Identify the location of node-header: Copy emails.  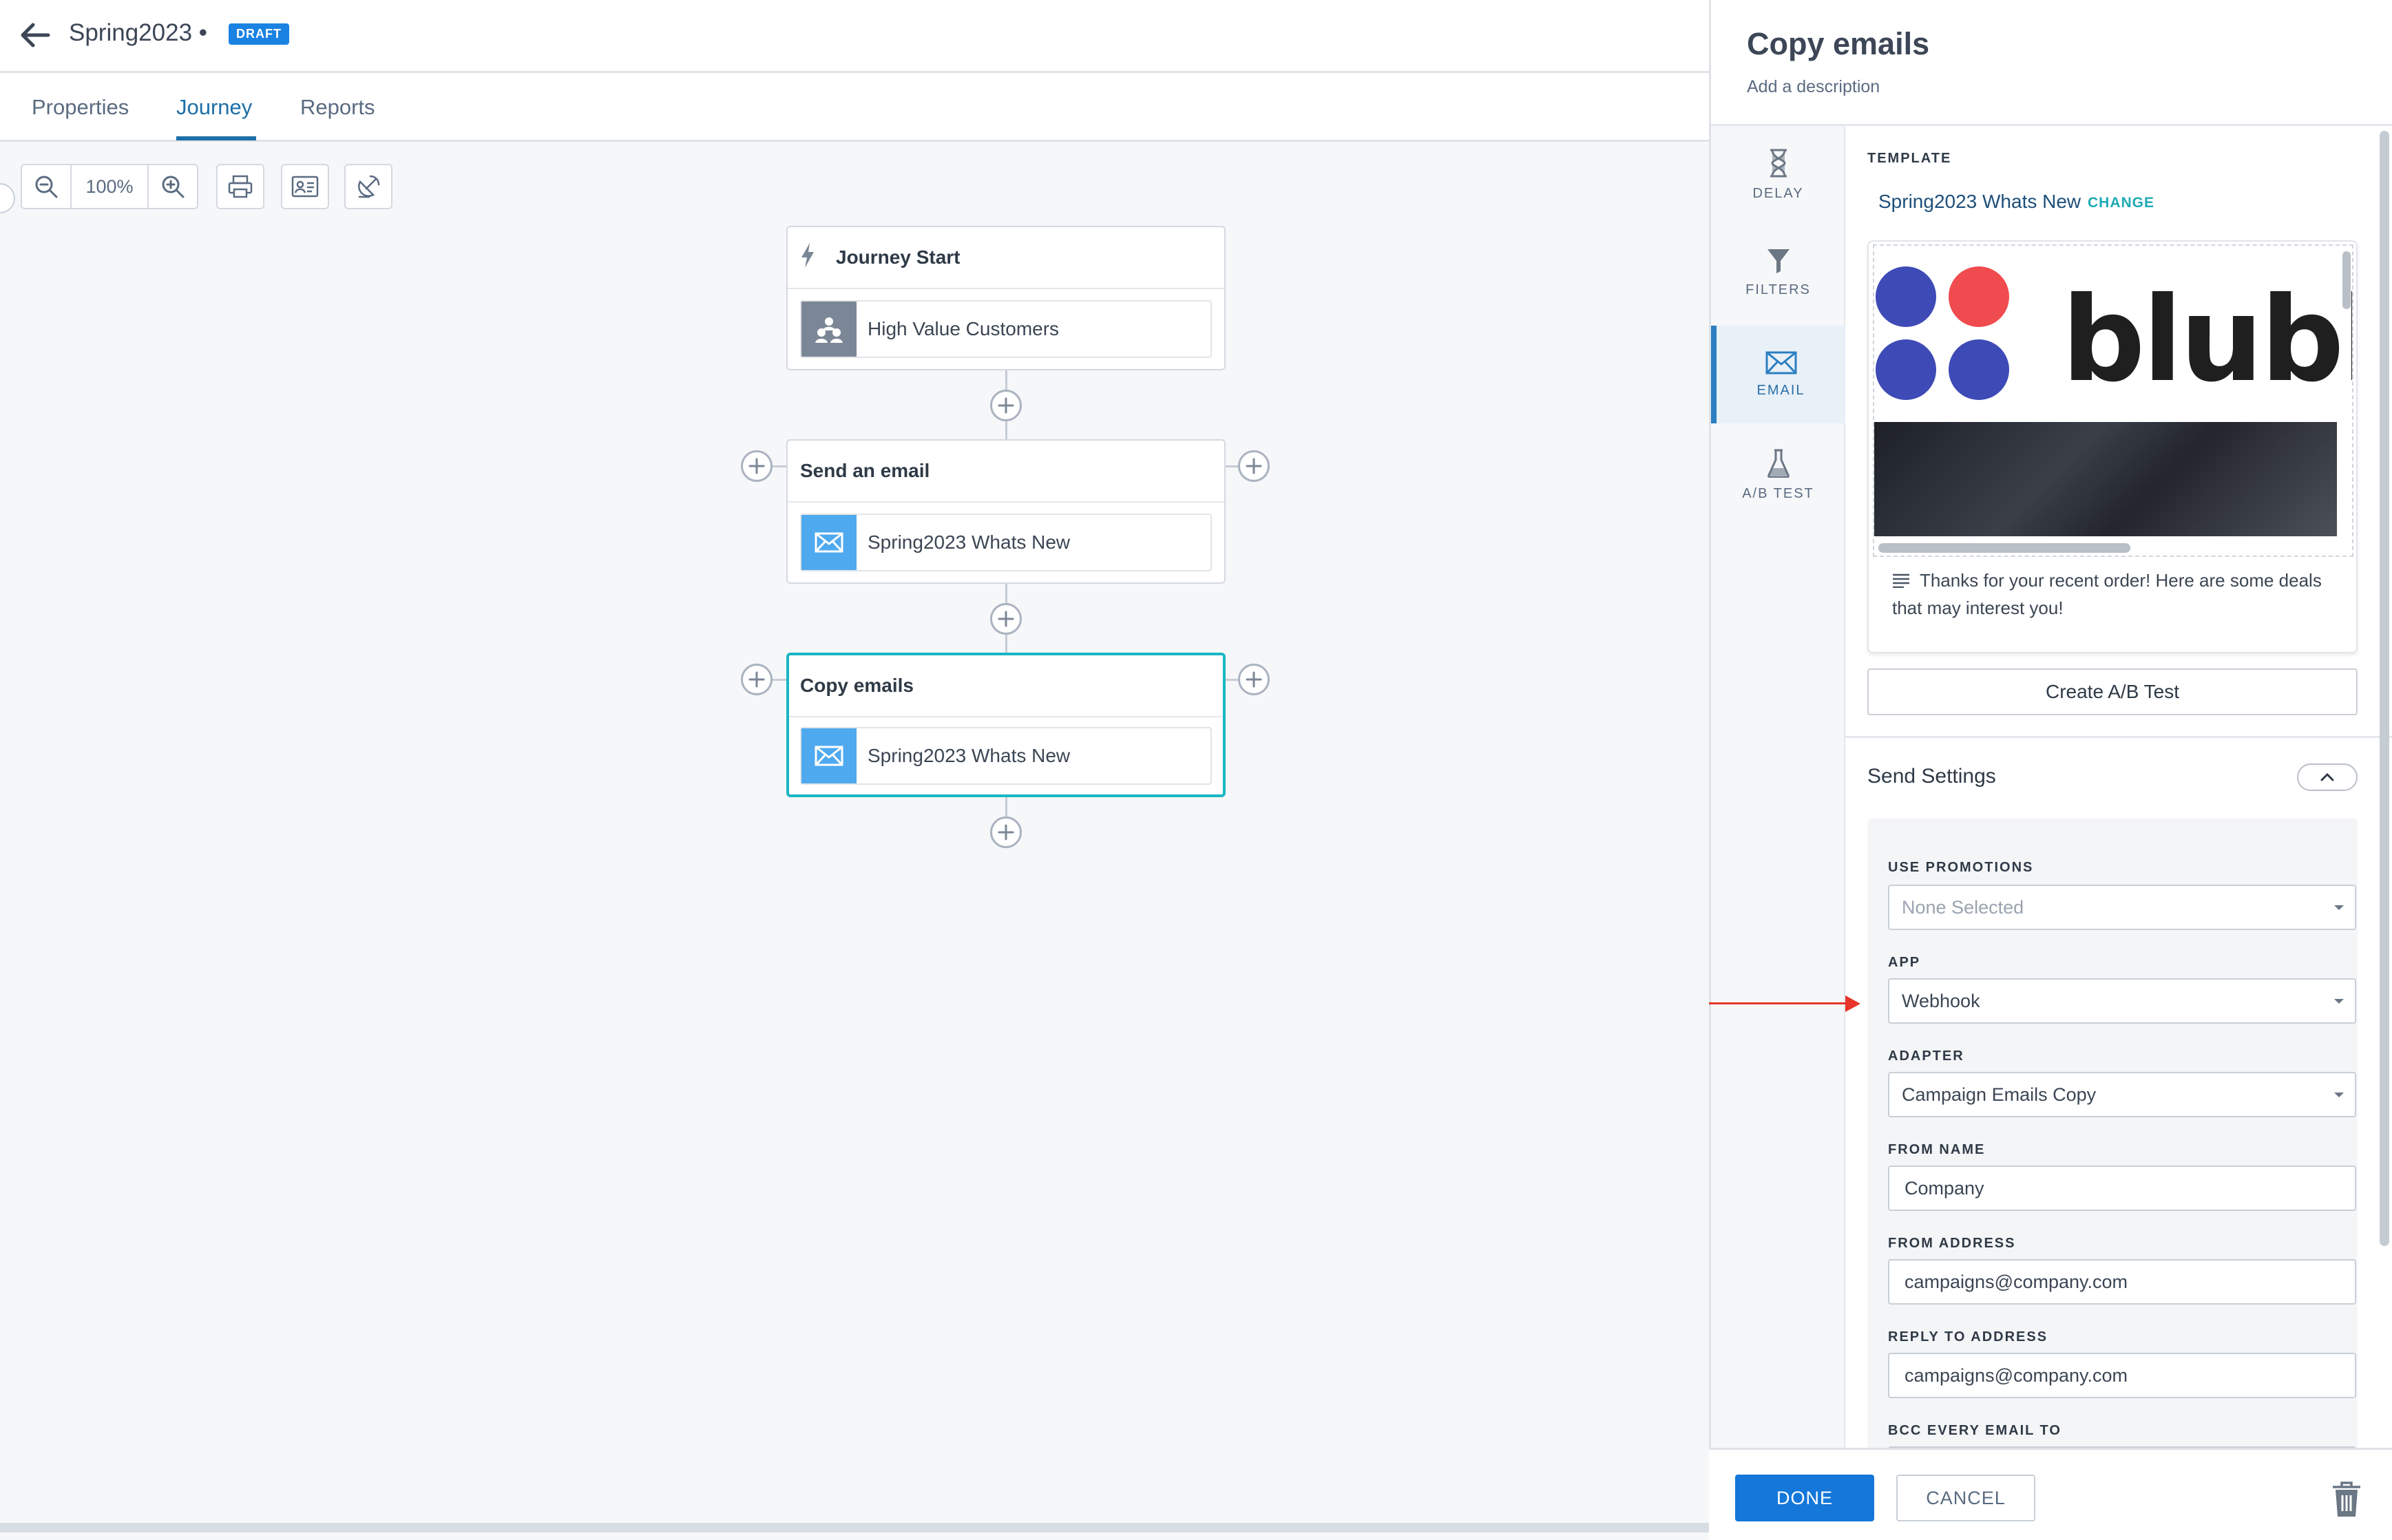
(1006, 686).